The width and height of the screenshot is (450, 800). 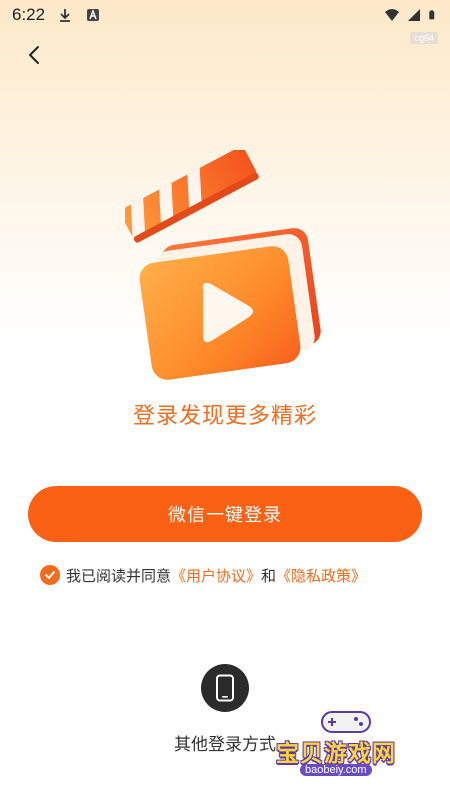 What do you see at coordinates (119, 575) in the screenshot?
I see `agreement-prefix: 我已阅读并同意` at bounding box center [119, 575].